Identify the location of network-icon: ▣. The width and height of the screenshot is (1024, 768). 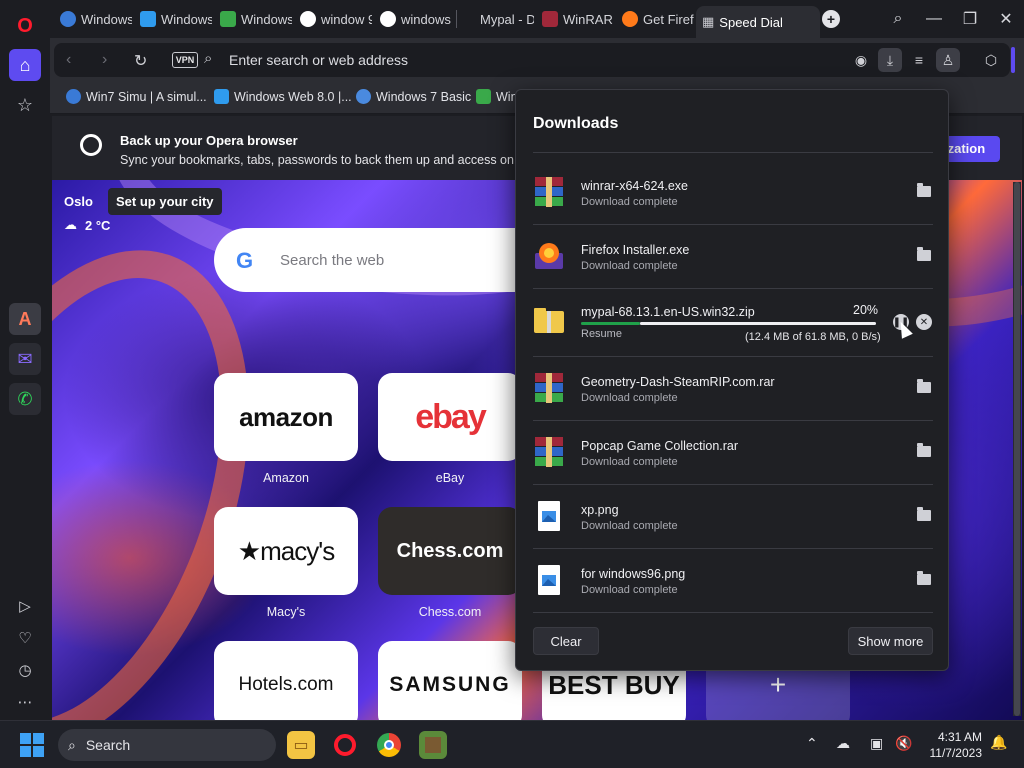
(876, 743).